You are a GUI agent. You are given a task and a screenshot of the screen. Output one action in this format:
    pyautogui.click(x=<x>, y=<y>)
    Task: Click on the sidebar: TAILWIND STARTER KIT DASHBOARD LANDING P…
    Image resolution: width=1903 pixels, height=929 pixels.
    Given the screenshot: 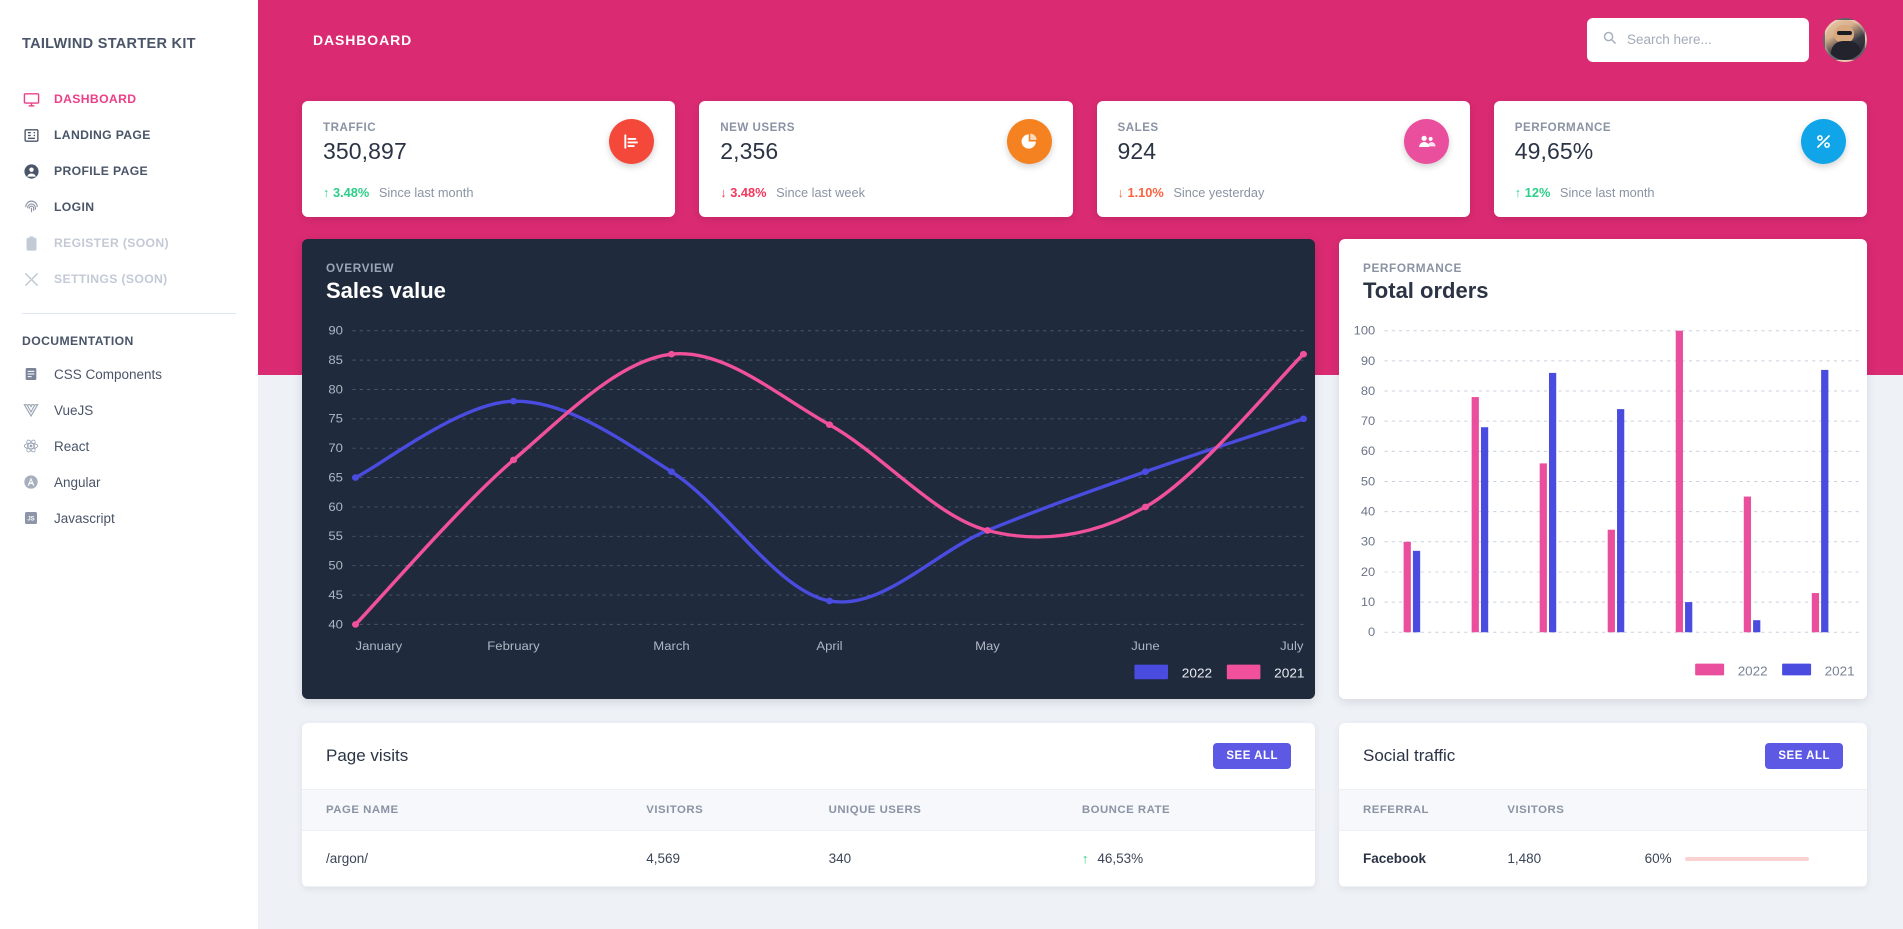 What is the action you would take?
    pyautogui.click(x=129, y=464)
    